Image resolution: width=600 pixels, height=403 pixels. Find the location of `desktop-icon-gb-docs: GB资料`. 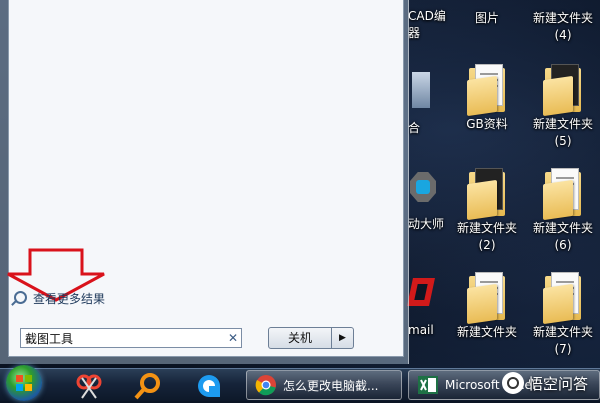

desktop-icon-gb-docs: GB资料 is located at coordinates (487, 97).